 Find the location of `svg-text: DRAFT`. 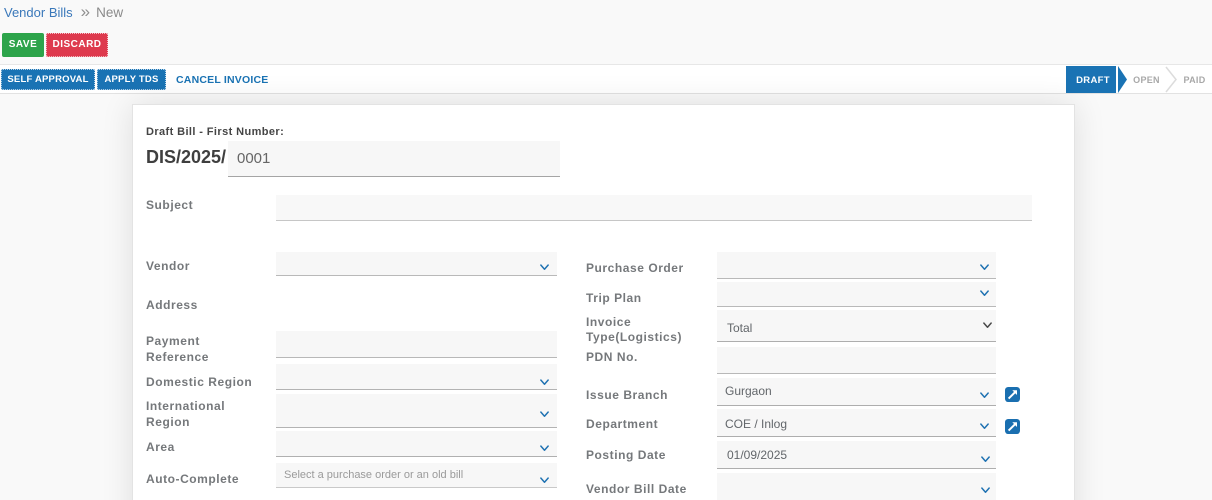

svg-text: DRAFT is located at coordinates (1093, 80).